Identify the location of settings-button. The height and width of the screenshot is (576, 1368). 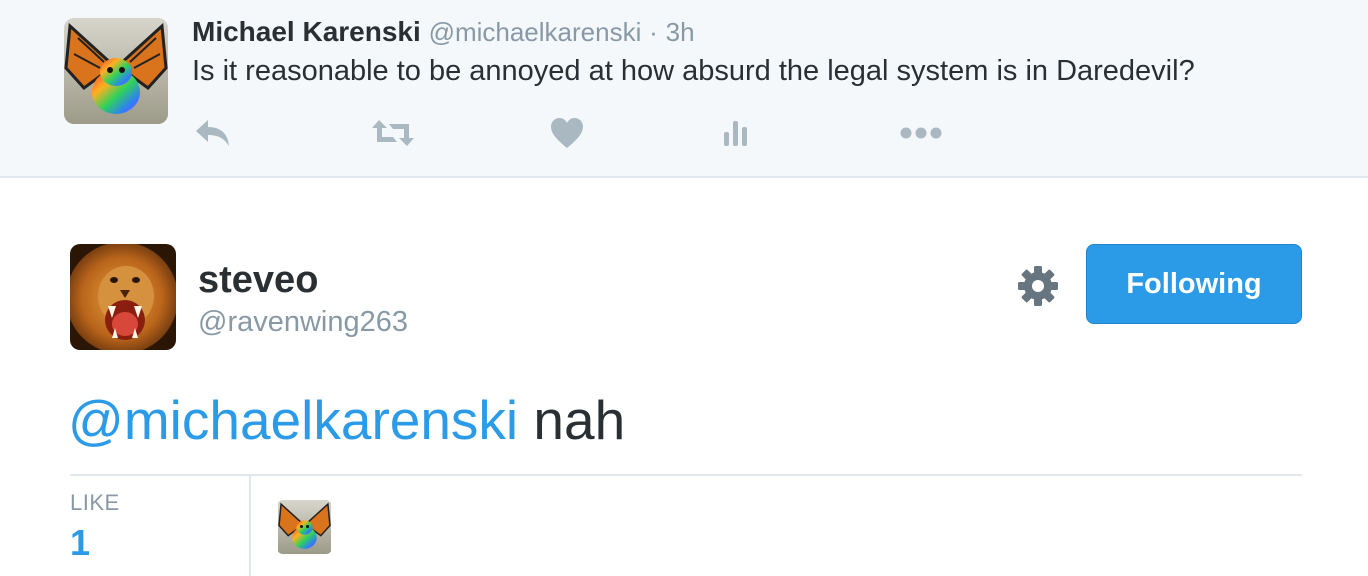
(1038, 286).